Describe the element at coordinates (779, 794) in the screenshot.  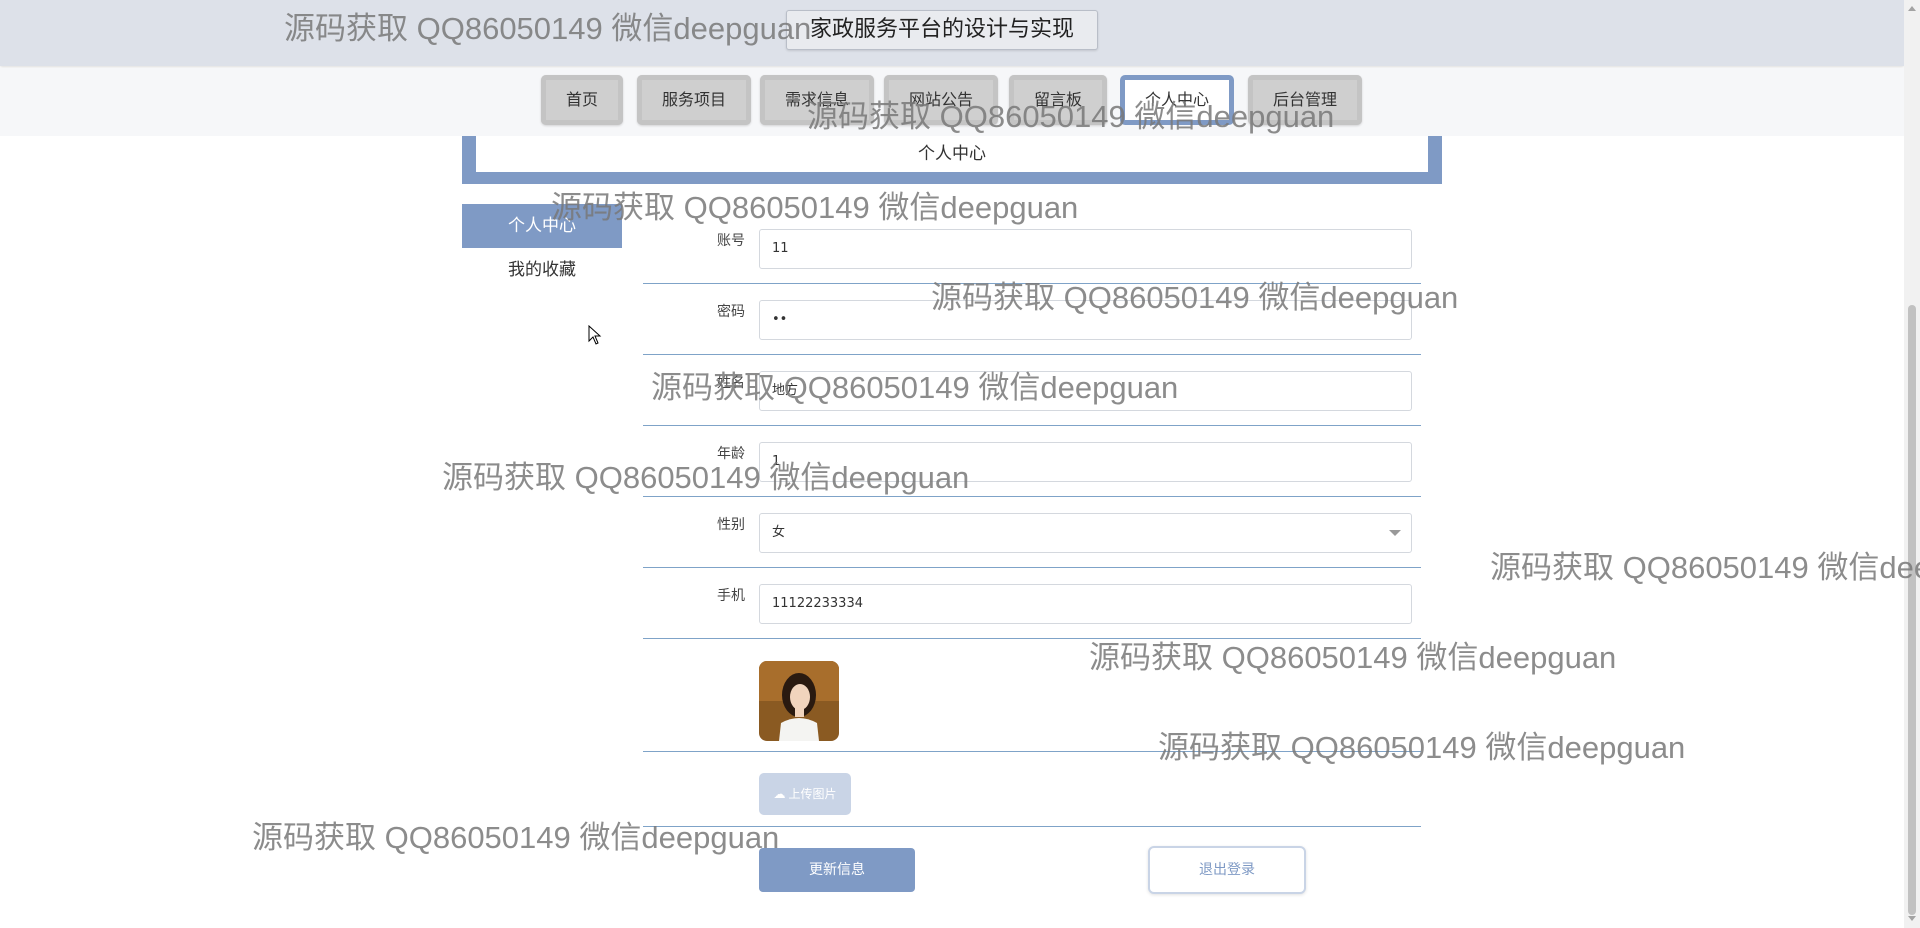
I see `cloud-upload-icon: ☁` at that location.